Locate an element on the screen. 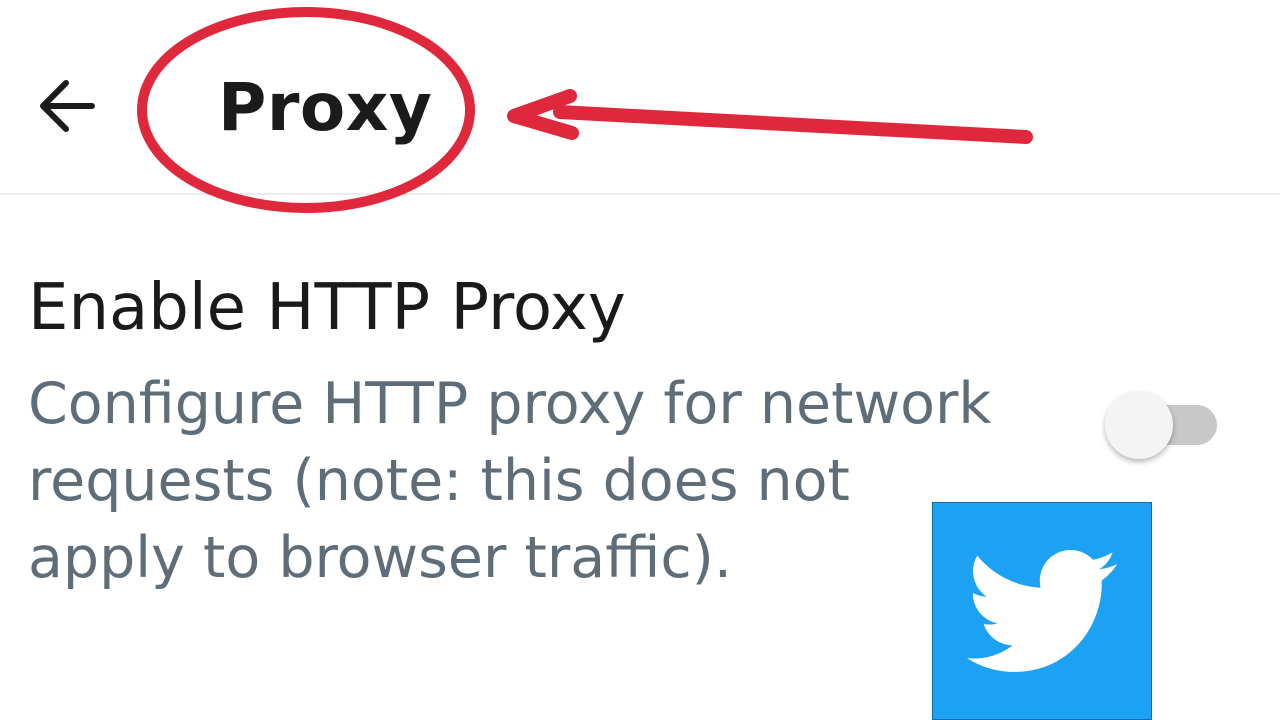 The width and height of the screenshot is (1280, 720). toggle-thumb is located at coordinates (1139, 425).